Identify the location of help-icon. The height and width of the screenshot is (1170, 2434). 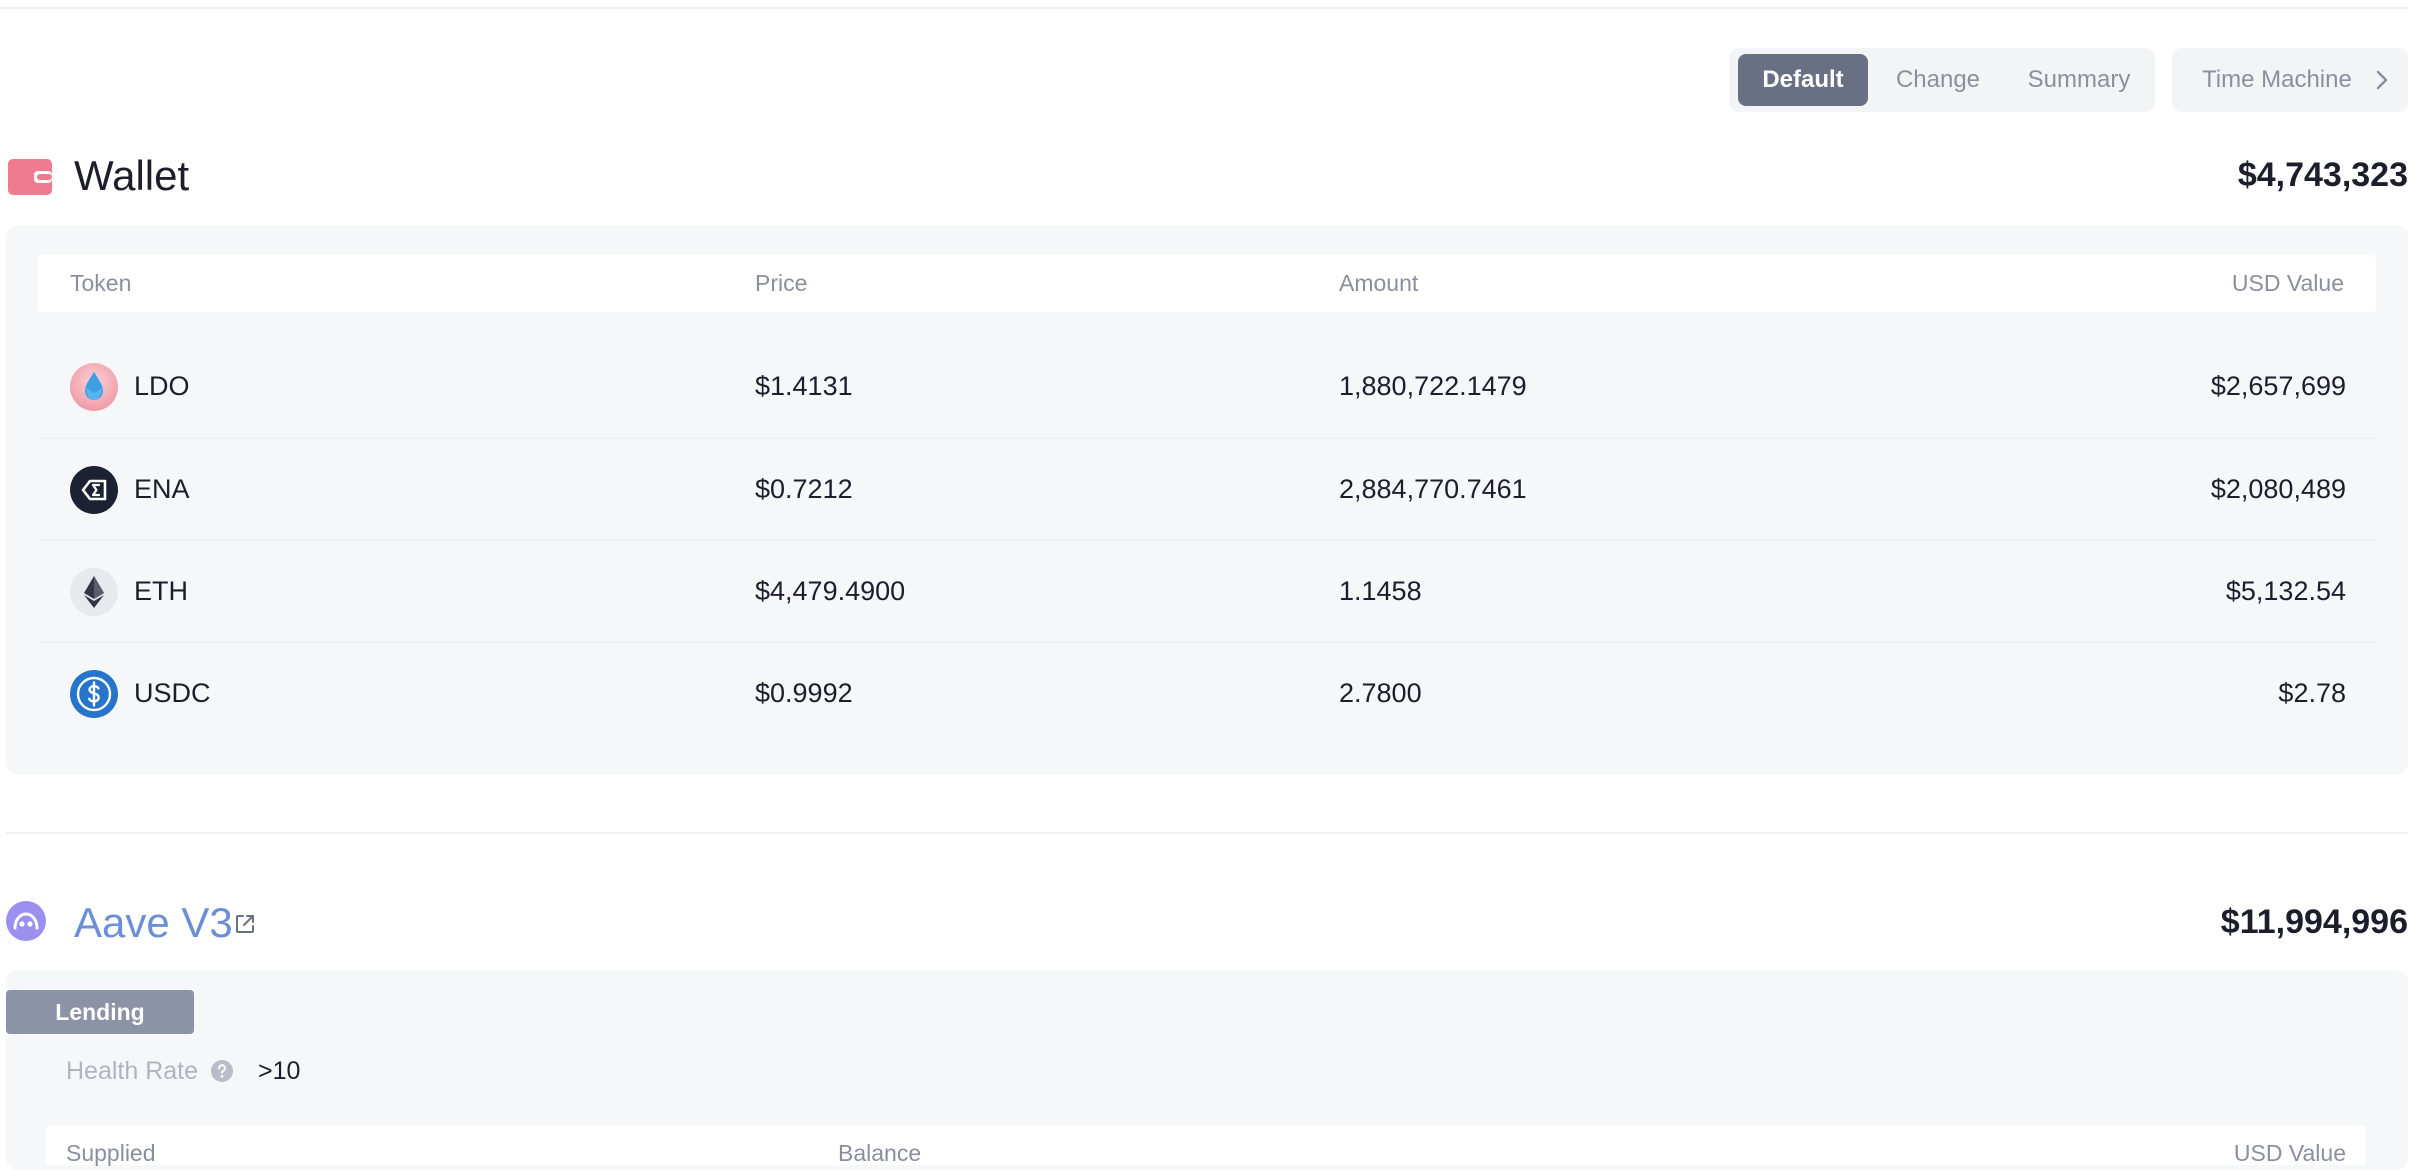
(222, 1071).